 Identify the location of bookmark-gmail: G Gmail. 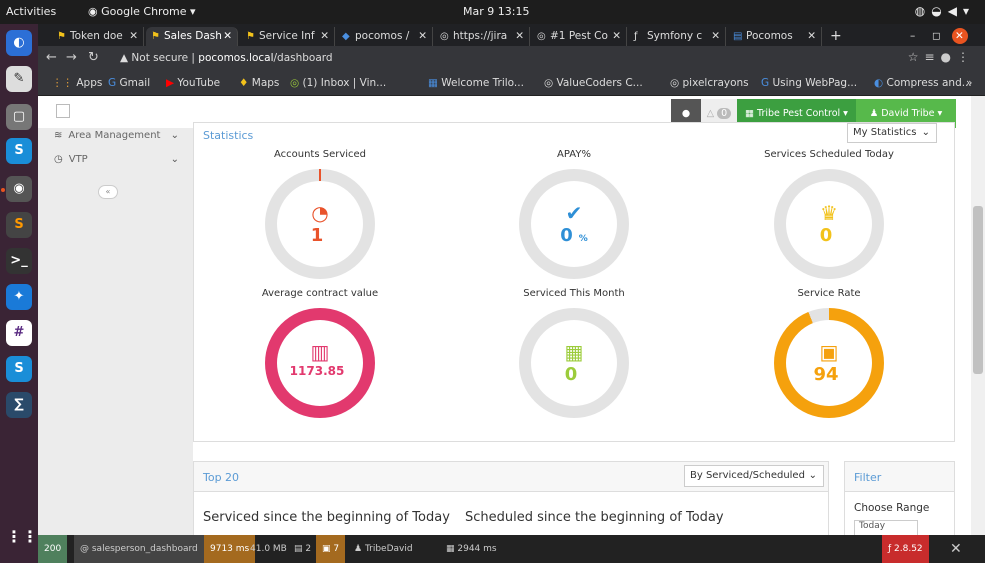
(129, 83).